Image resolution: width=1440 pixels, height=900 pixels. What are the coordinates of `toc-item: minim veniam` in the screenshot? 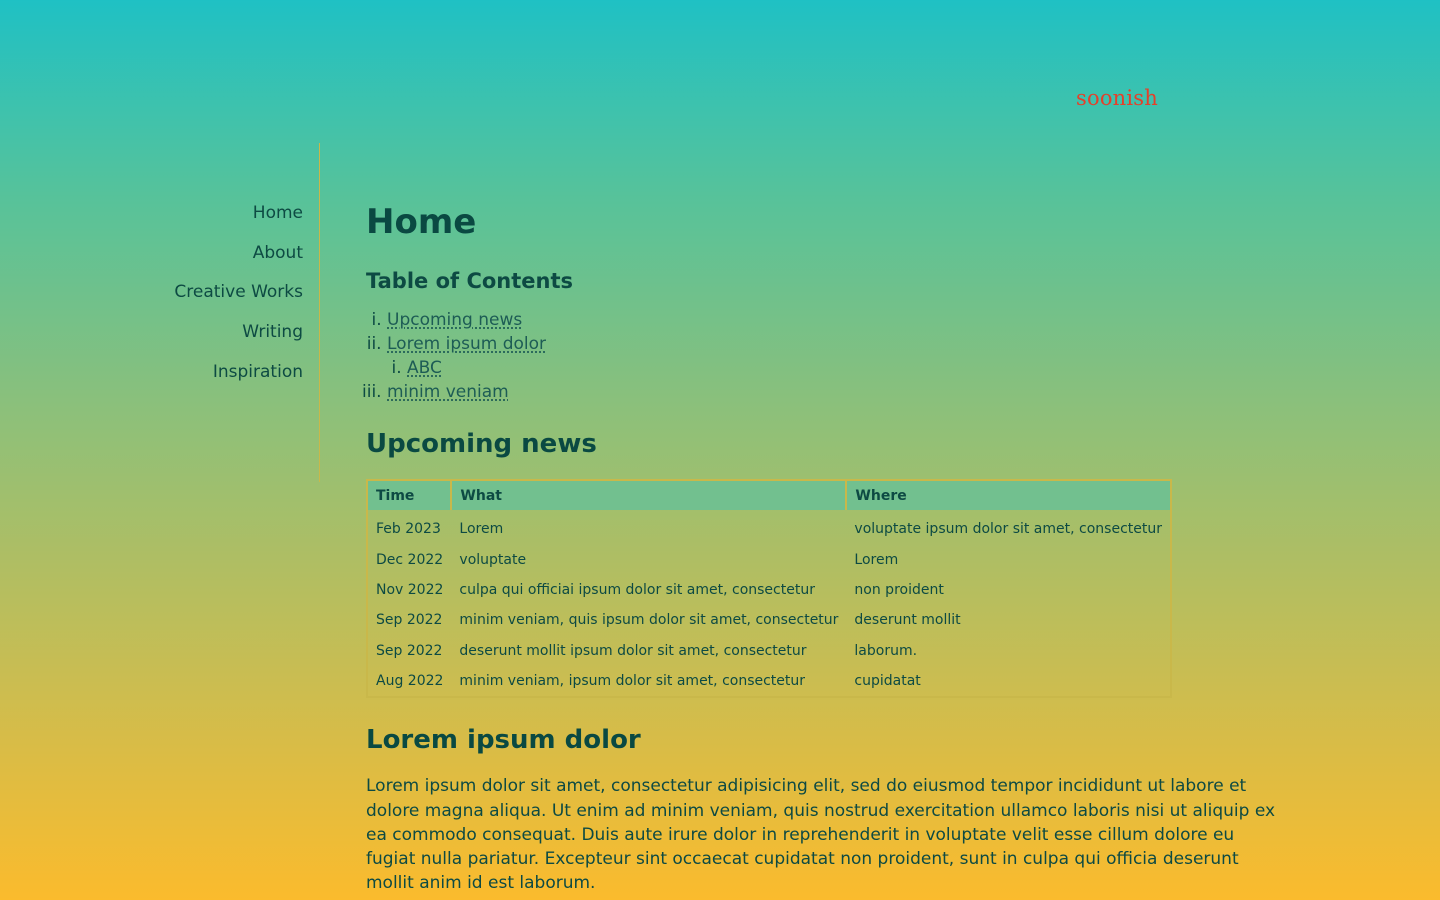 It's located at (836, 392).